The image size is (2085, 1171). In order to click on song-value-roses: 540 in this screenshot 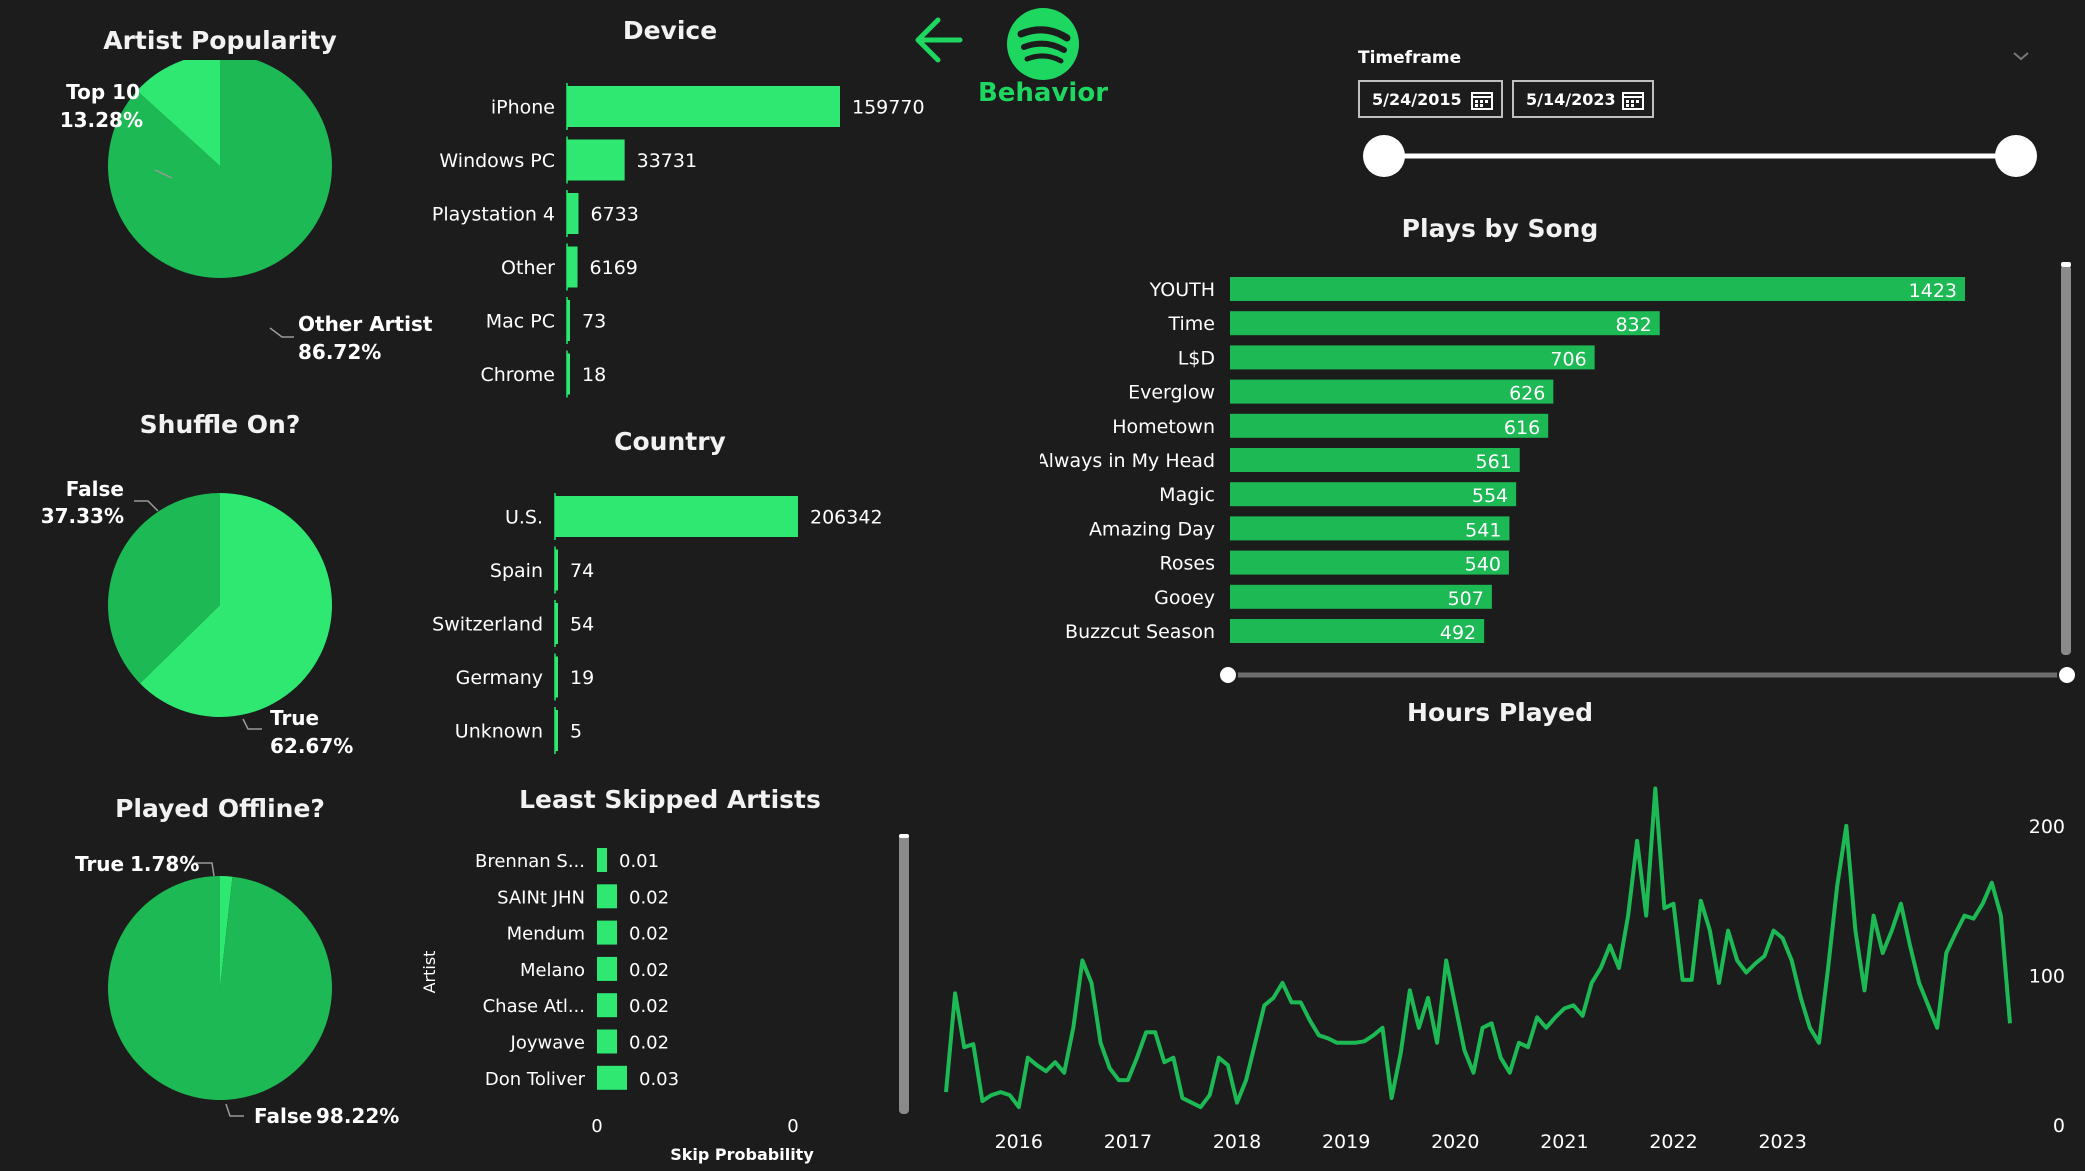, I will do `click(1483, 565)`.